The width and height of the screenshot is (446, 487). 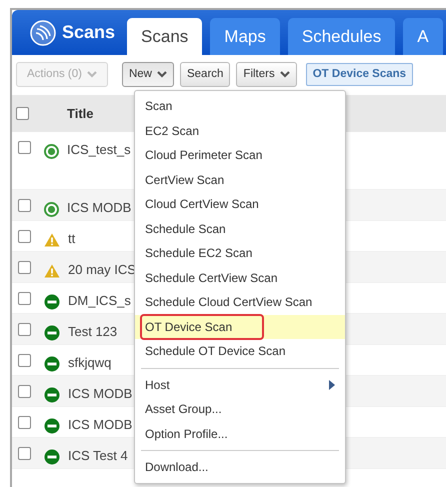 What do you see at coordinates (240, 228) in the screenshot?
I see `menu-item: Schedule Scan` at bounding box center [240, 228].